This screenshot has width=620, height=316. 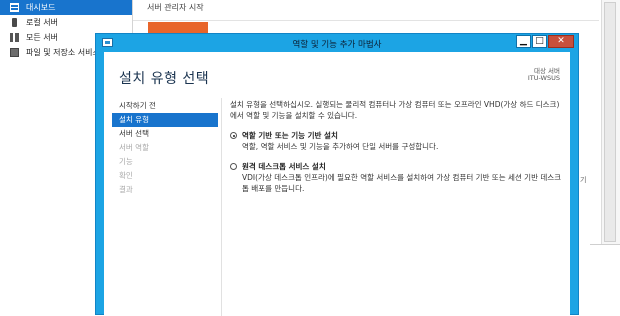 What do you see at coordinates (42, 37) in the screenshot?
I see `nav-item-label: 모든 서버` at bounding box center [42, 37].